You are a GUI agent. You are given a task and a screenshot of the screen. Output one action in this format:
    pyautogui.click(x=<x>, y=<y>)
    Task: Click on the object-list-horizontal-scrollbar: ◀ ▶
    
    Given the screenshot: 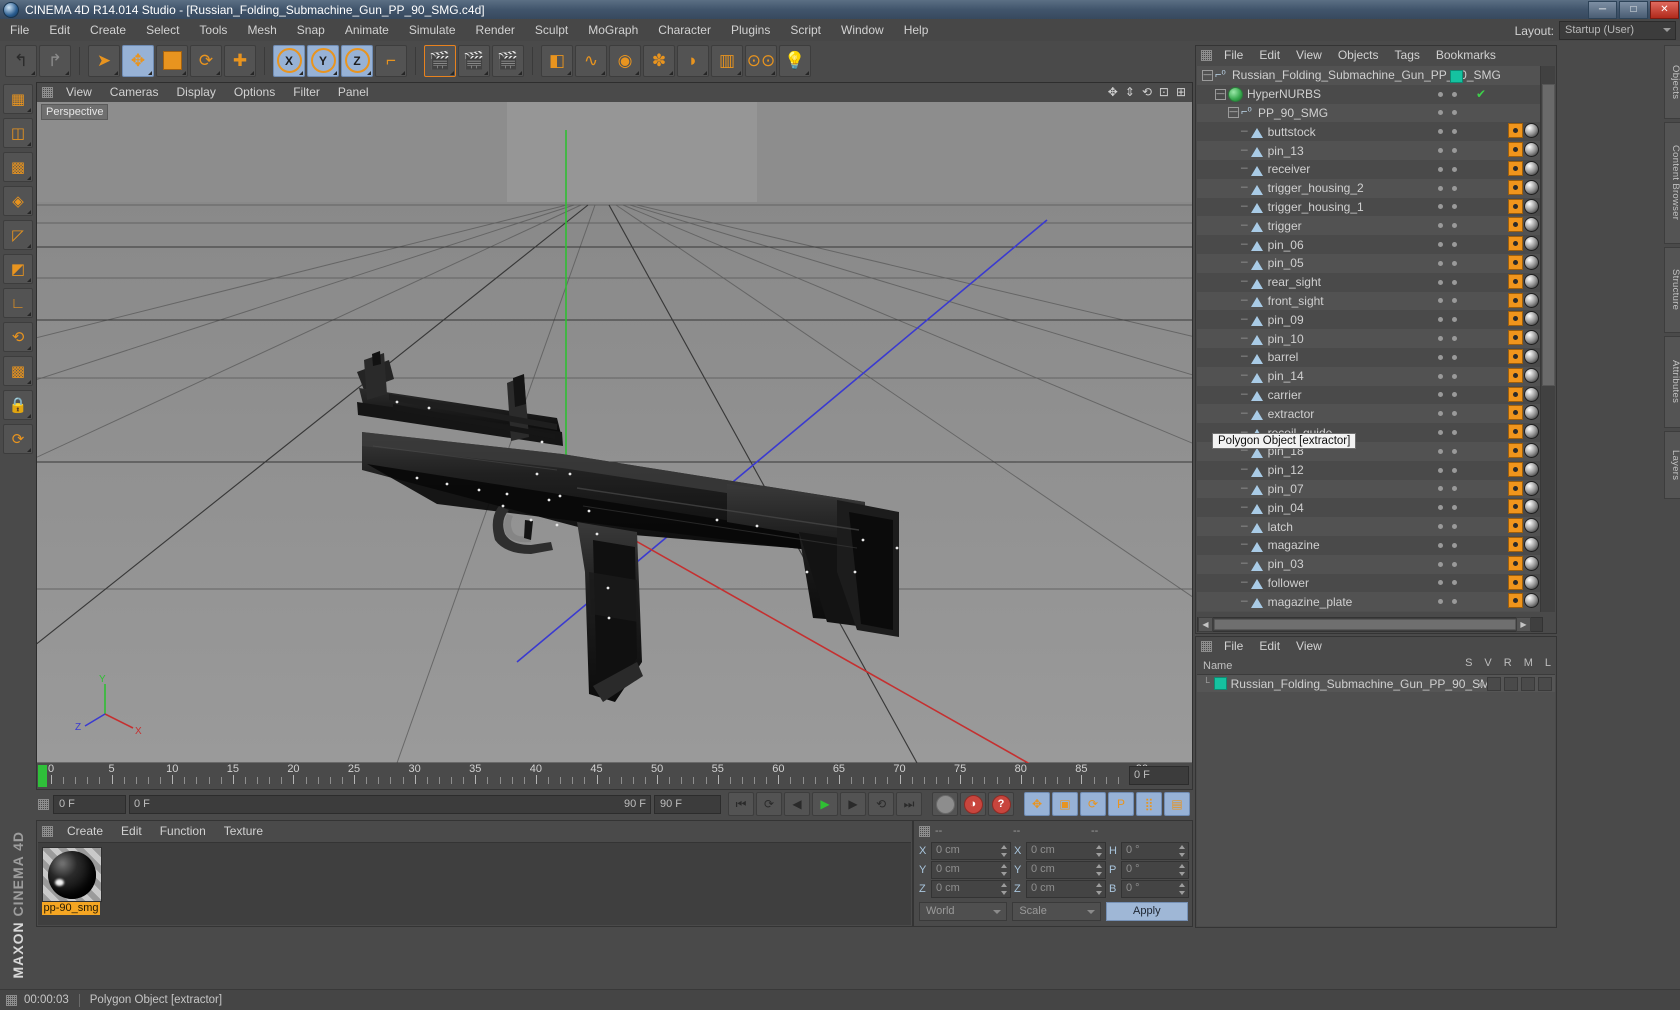 What is the action you would take?
    pyautogui.click(x=1370, y=624)
    